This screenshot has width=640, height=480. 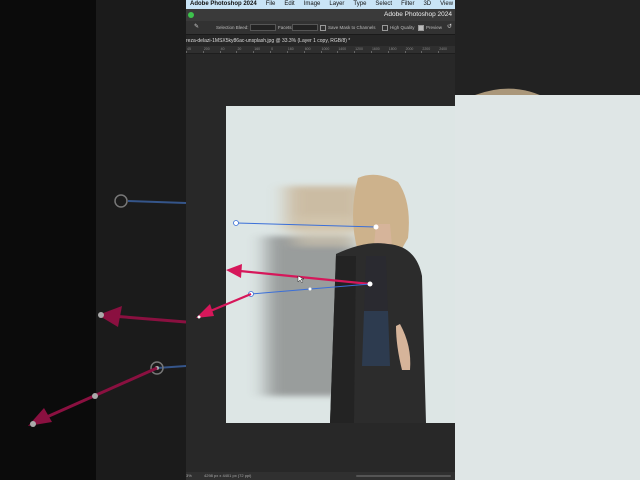 I want to click on menu-type: Type, so click(x=359, y=4).